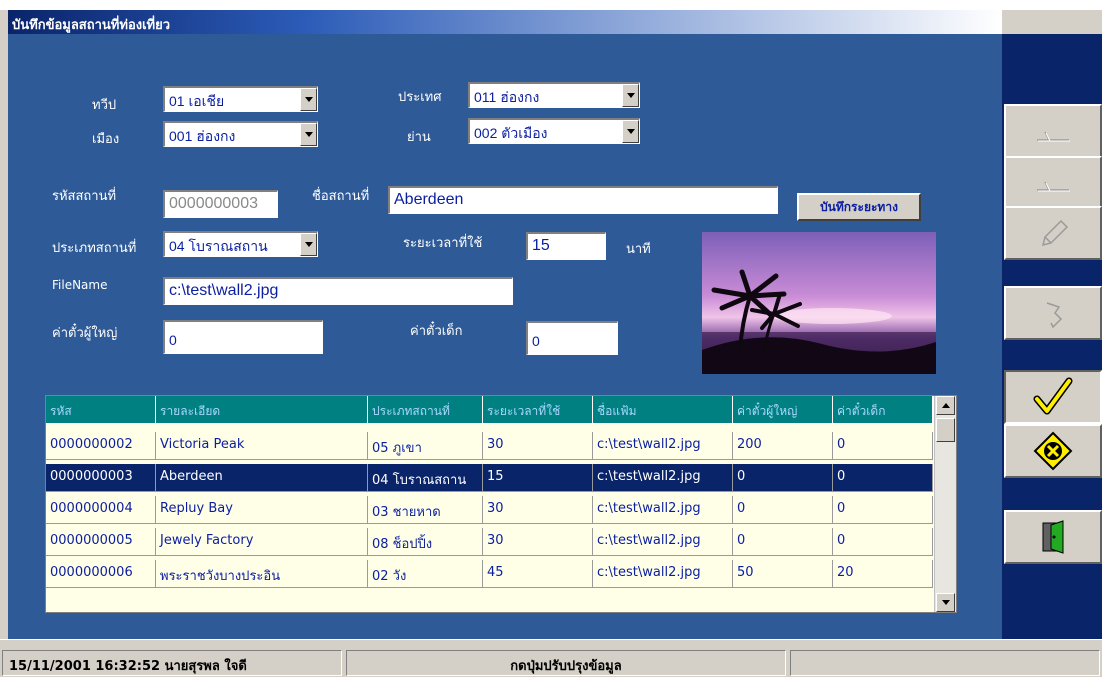 Image resolution: width=1102 pixels, height=677 pixels. I want to click on grid-header-cell: ชื่อแฟ้ม, so click(663, 410).